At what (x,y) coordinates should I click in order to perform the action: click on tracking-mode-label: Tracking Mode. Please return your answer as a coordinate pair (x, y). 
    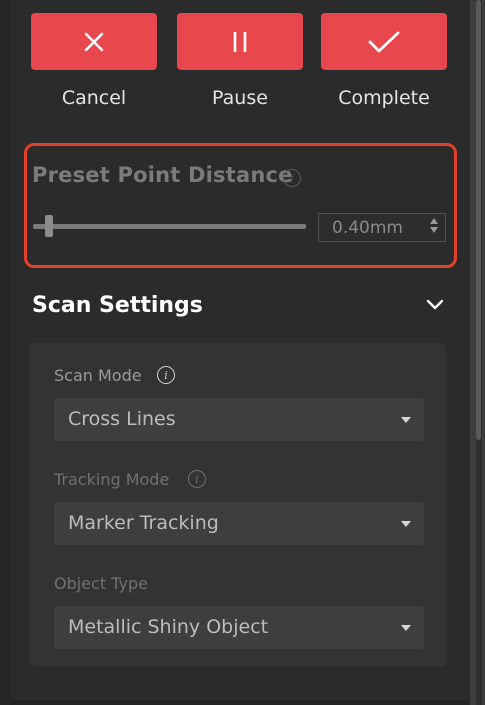
    Looking at the image, I should click on (112, 479).